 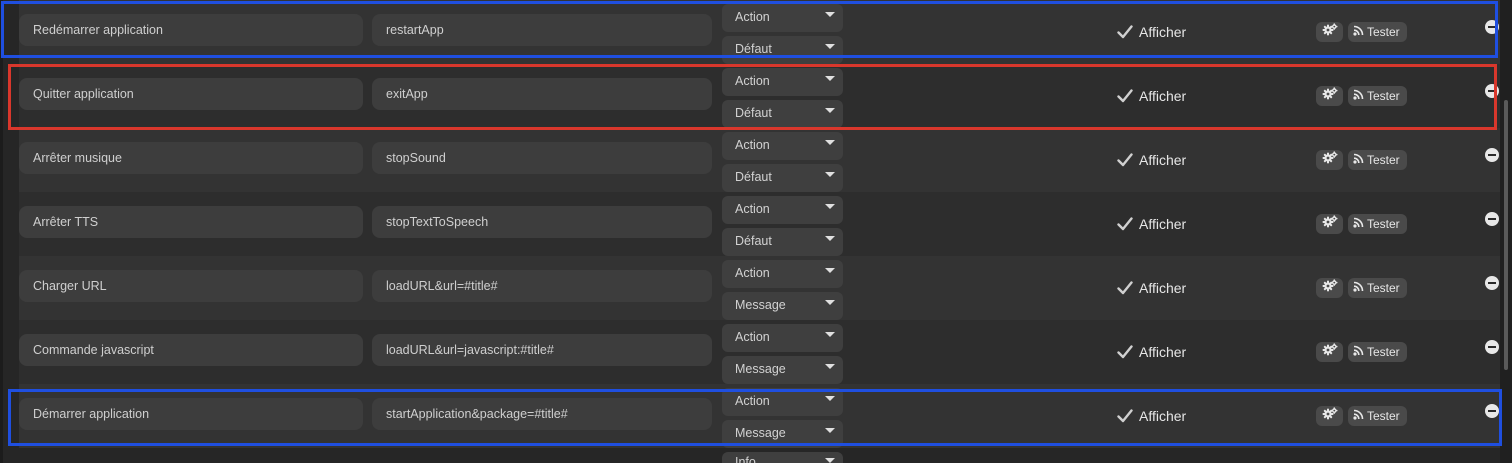 What do you see at coordinates (191, 30) in the screenshot?
I see `command-name-input: Redémarrer application` at bounding box center [191, 30].